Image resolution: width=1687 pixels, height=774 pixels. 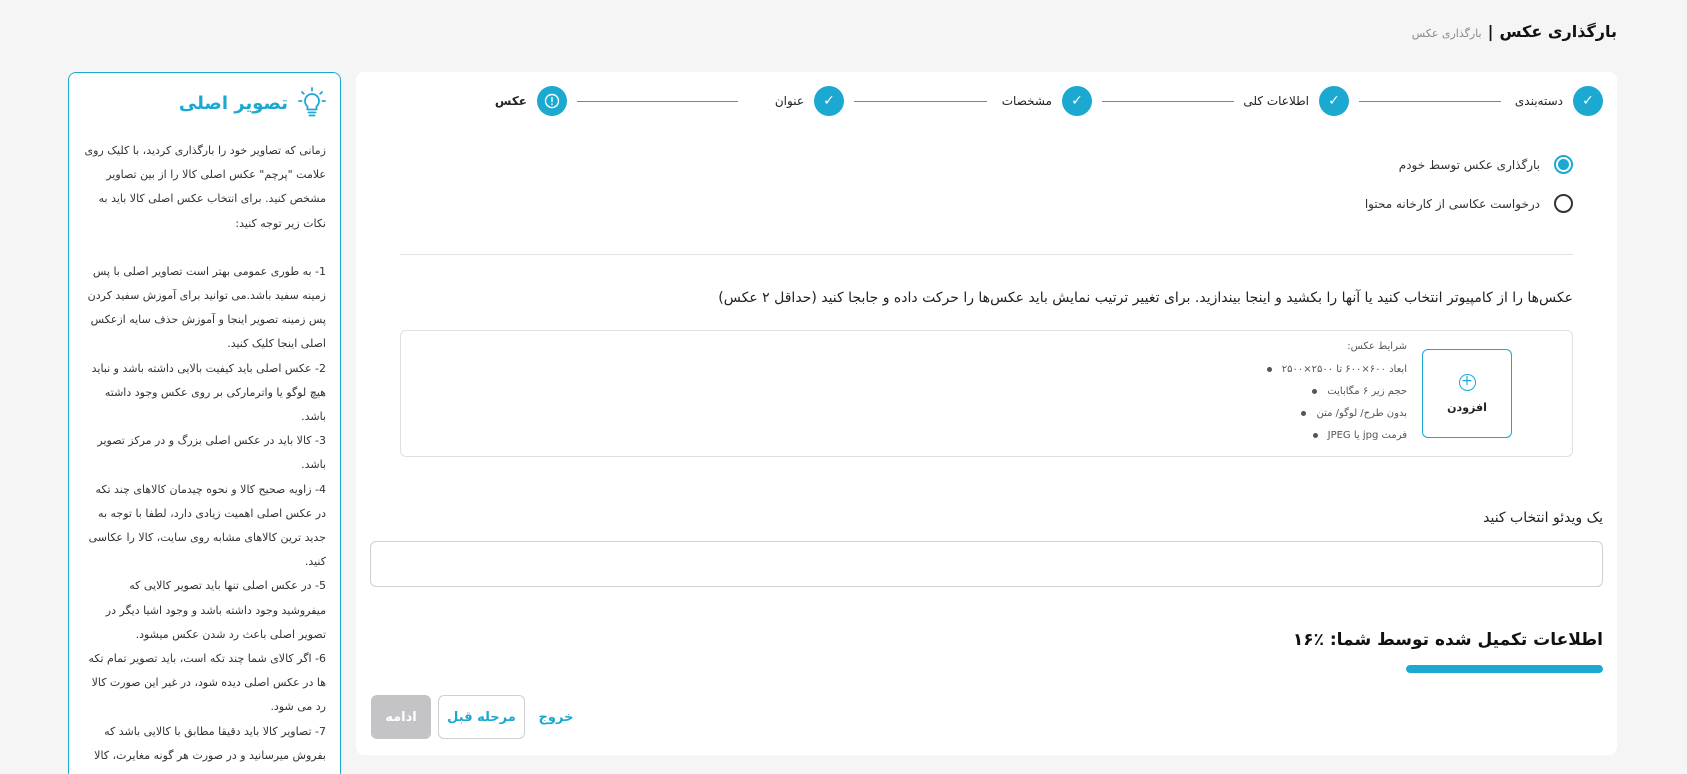 What do you see at coordinates (1337, 435) in the screenshot?
I see `condition-item: فرمت jpg یا JPEG` at bounding box center [1337, 435].